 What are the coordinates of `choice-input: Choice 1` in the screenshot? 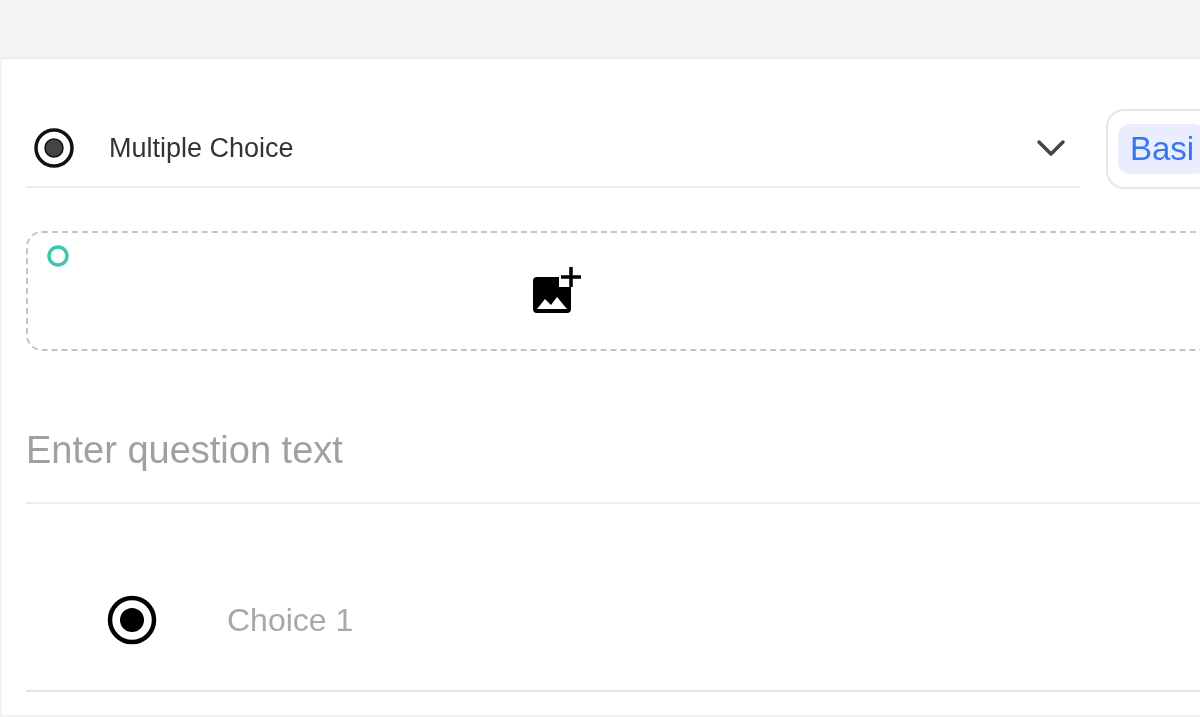 It's located at (527, 620).